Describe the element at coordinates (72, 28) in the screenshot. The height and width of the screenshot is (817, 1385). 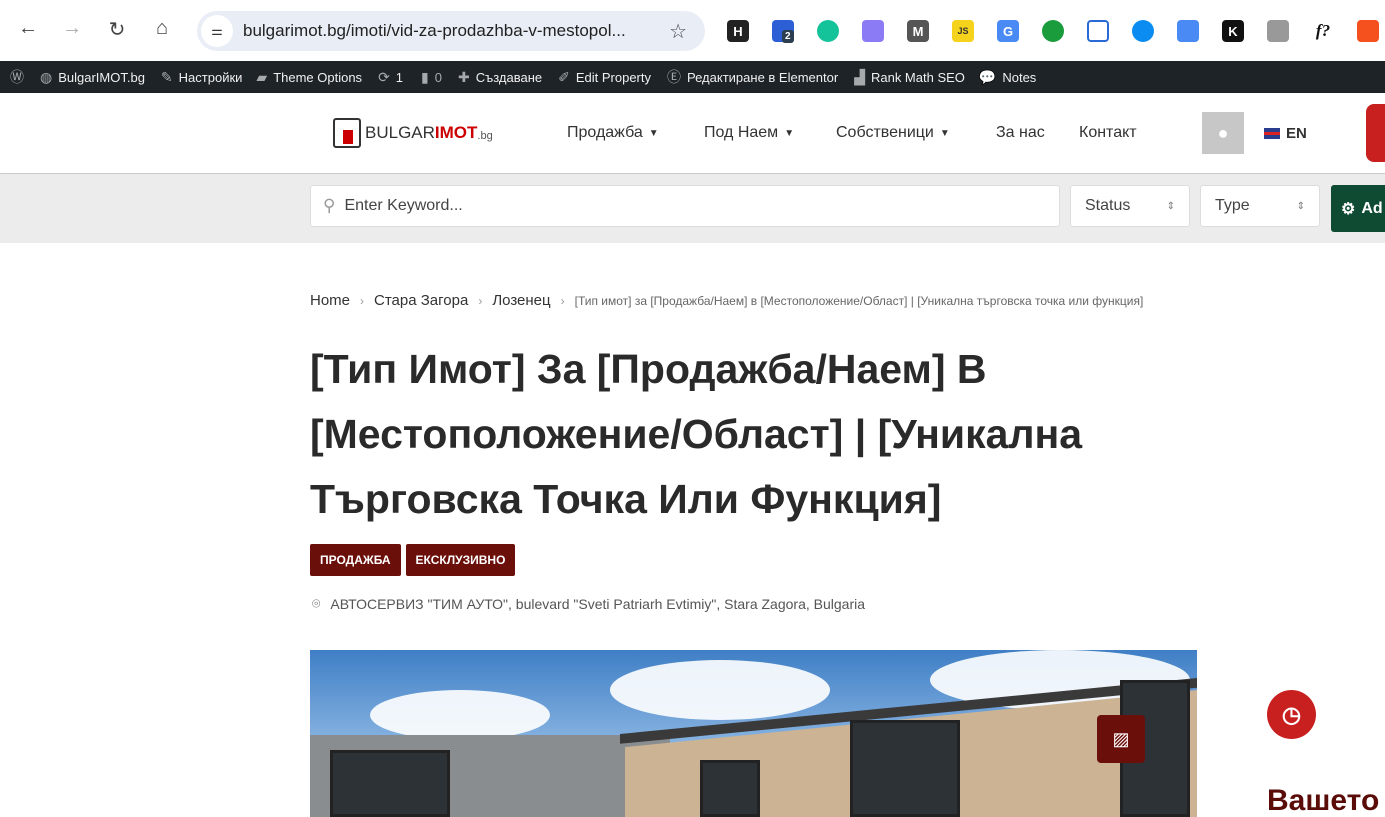
I see `forward-icon: →` at that location.